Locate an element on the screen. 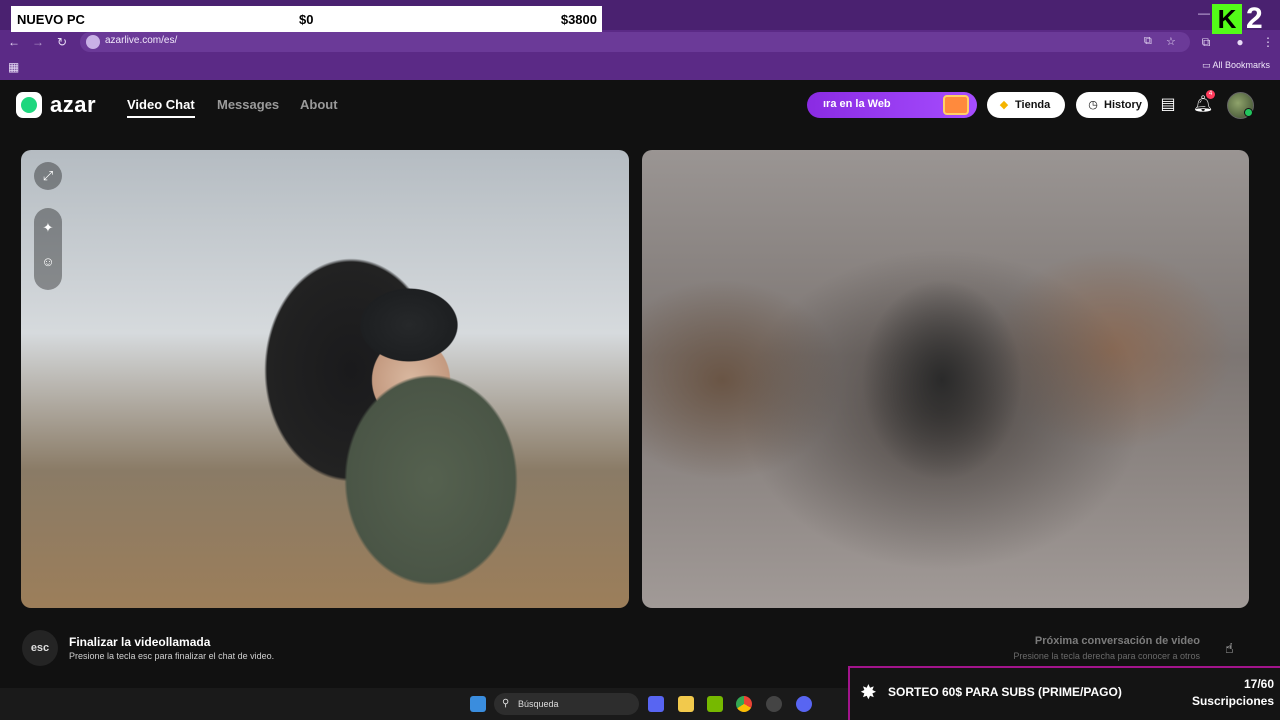 This screenshot has width=1280, height=720. sub-goal-label: Suscripciones is located at coordinates (1232, 701).